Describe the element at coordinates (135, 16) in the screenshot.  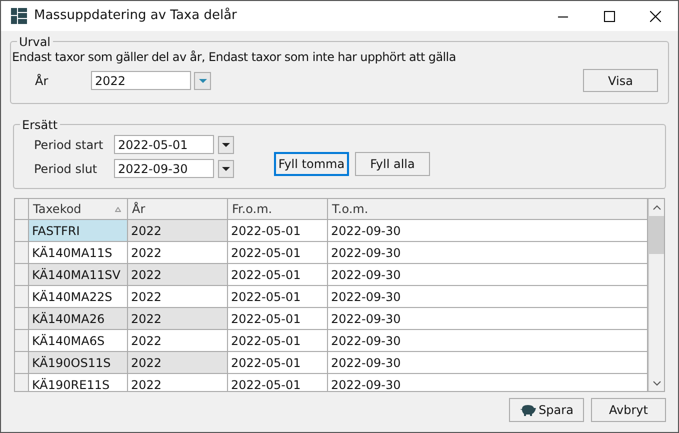
I see `window-title: Massuppdatering av Taxa delår` at that location.